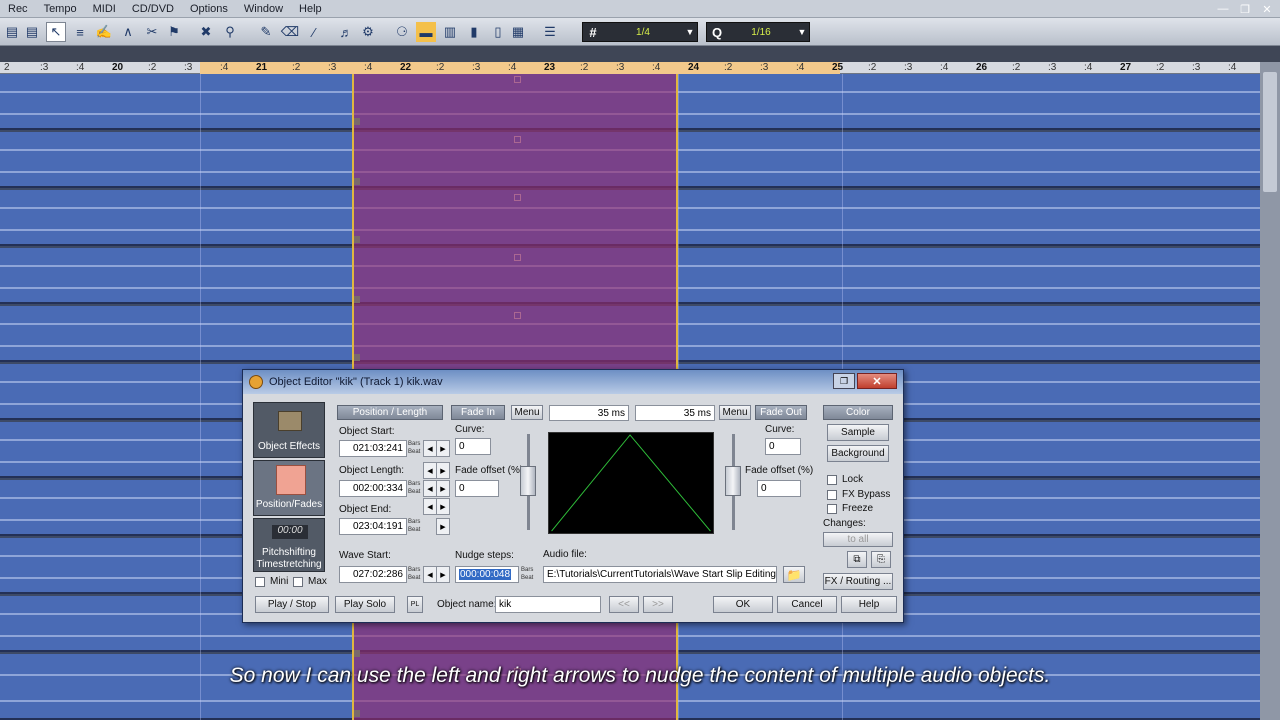 The image size is (1280, 720). I want to click on fx-bypass-checkbox: FX Bypass, so click(858, 494).